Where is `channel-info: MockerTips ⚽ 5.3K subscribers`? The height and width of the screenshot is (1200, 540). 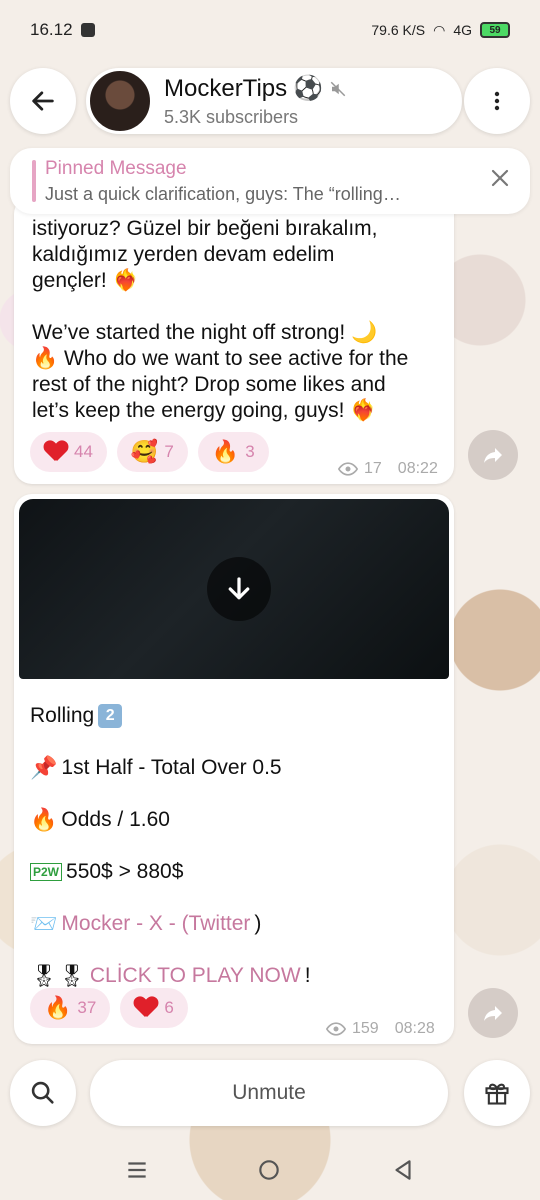 channel-info: MockerTips ⚽ 5.3K subscribers is located at coordinates (274, 101).